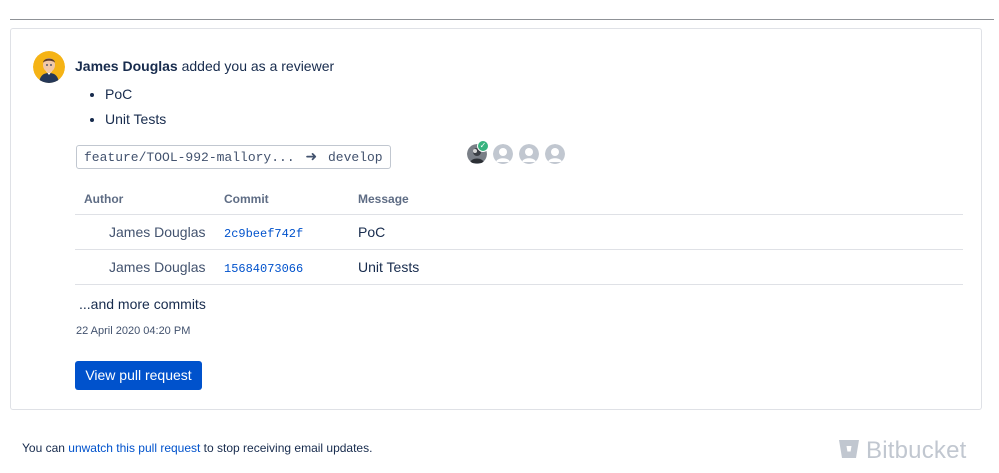 This screenshot has height=473, width=999. Describe the element at coordinates (660, 232) in the screenshot. I see `commit-message: PoC` at that location.